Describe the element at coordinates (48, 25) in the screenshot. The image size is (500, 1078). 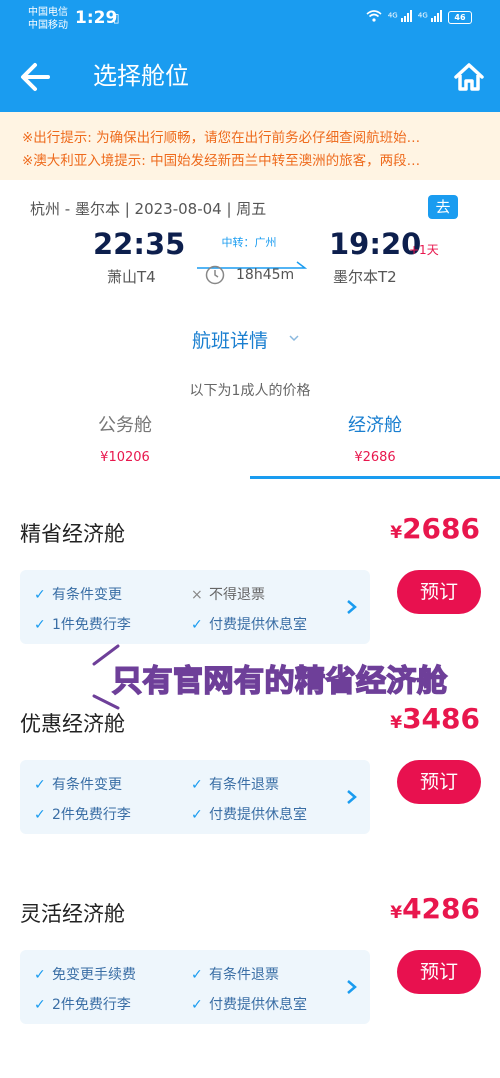
I see `carrier-2: 中国移动` at that location.